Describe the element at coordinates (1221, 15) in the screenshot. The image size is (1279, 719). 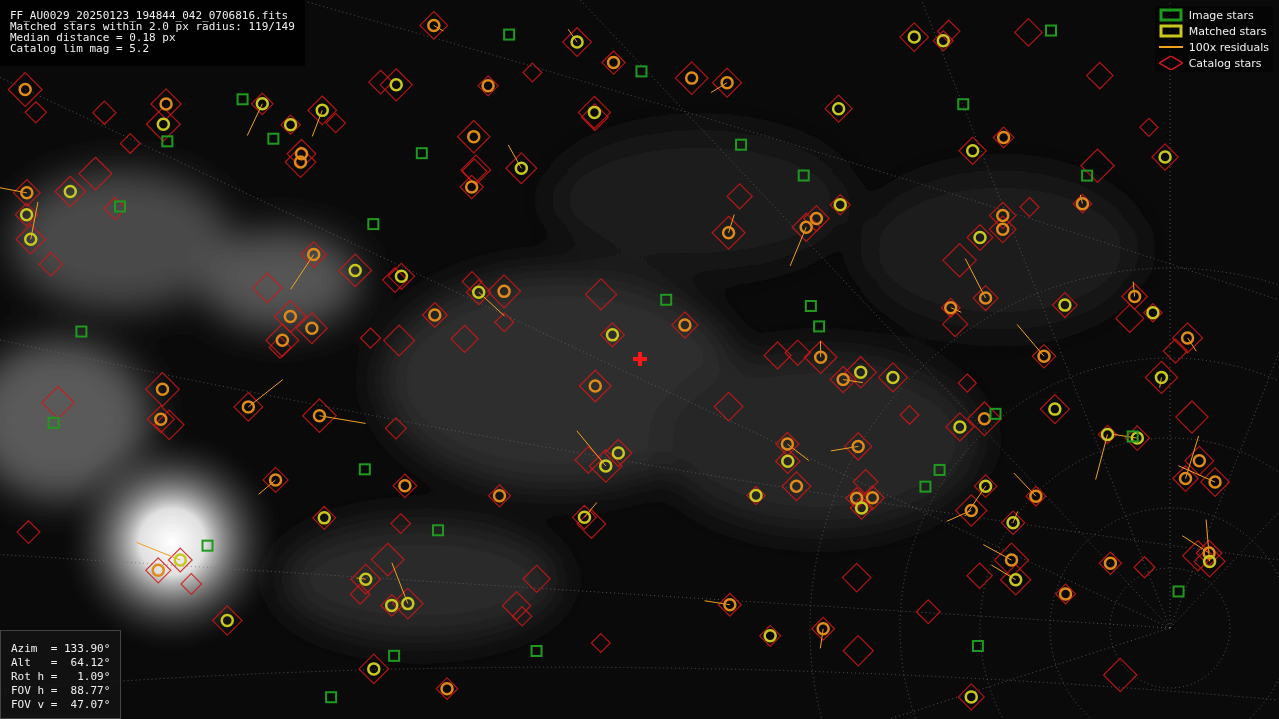
I see `legend-label: Image stars` at that location.